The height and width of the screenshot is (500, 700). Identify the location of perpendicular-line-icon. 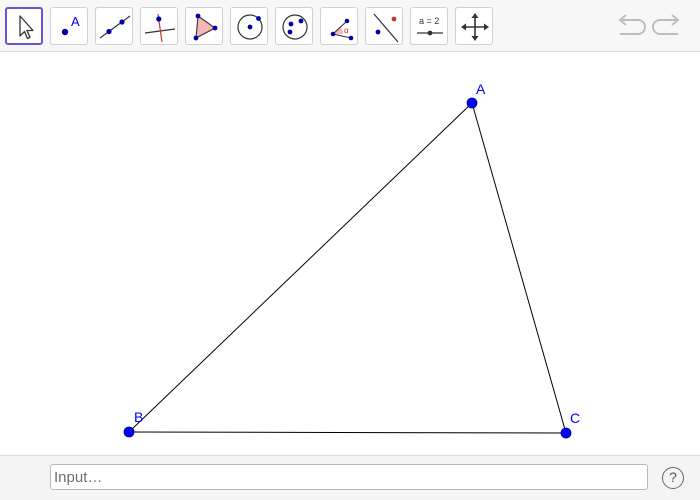
(160, 28).